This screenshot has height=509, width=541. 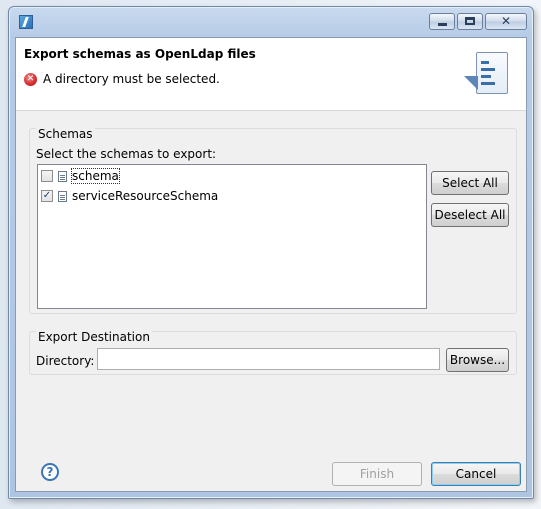 I want to click on list-item: schema, so click(x=80, y=176).